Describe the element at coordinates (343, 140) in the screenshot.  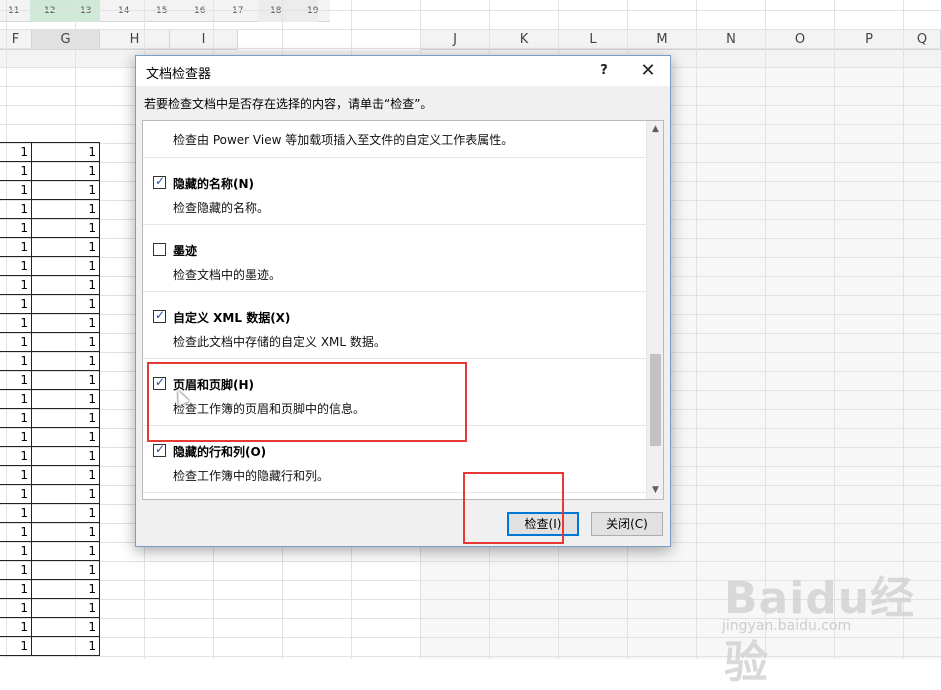
I see `item-description: 检查由 Power View 等加载项插入至文件的自定义工作表属性。` at that location.